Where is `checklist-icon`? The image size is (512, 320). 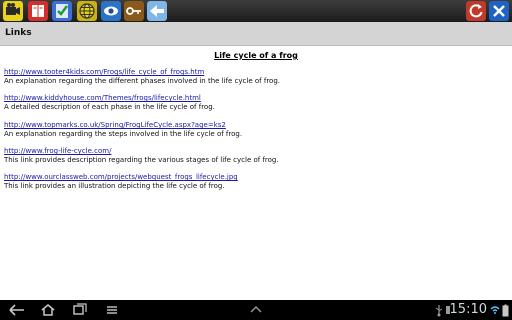 checklist-icon is located at coordinates (62, 11).